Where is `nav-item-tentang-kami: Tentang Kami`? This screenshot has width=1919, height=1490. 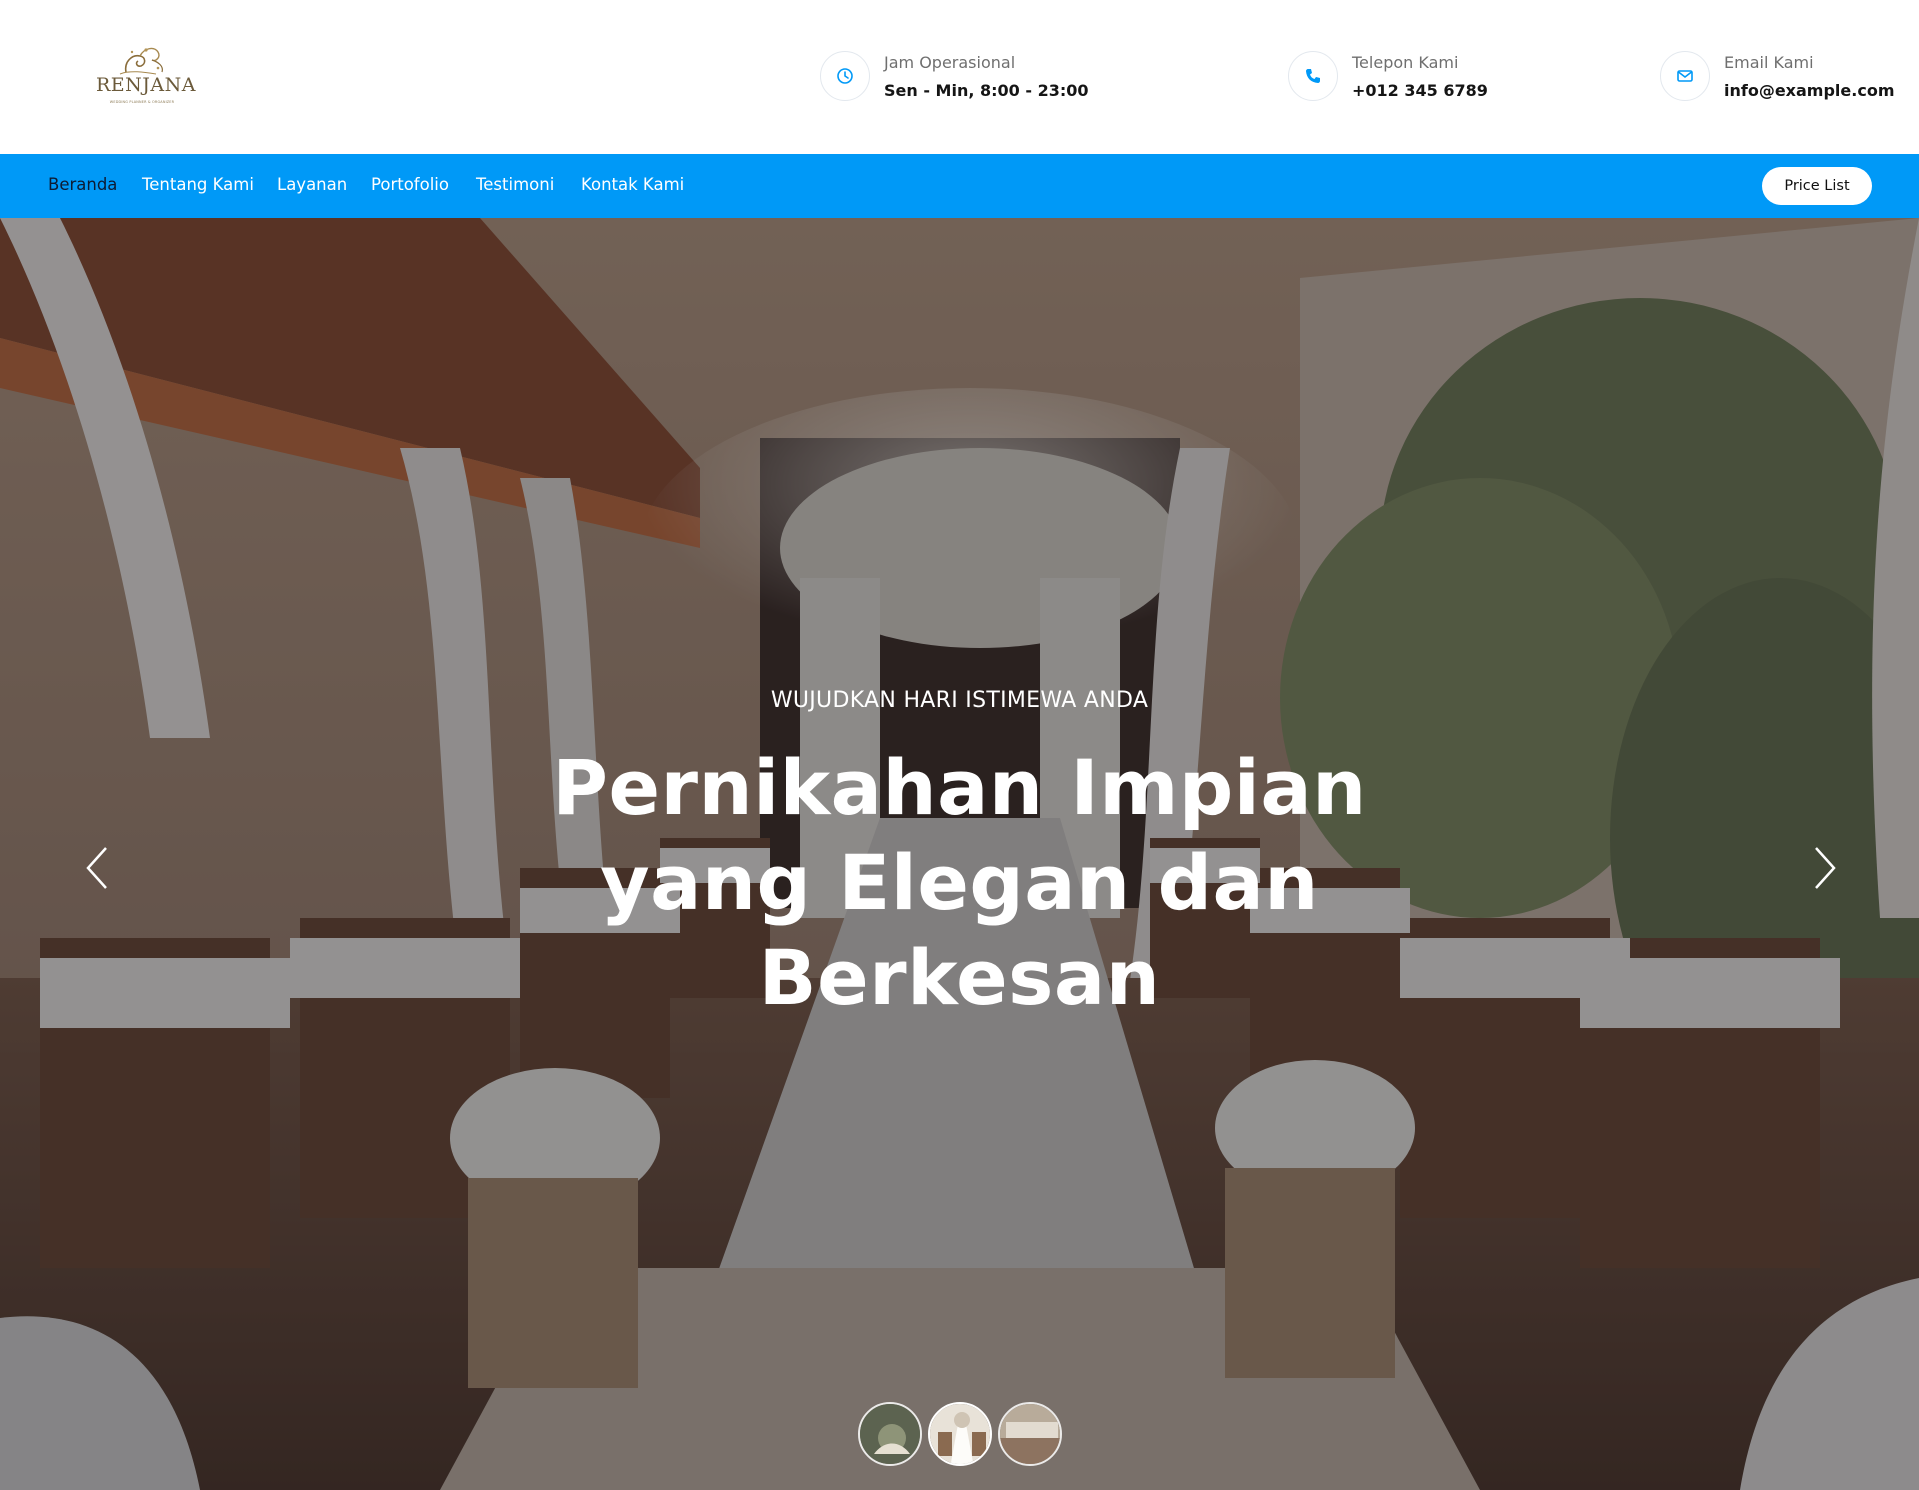
nav-item-tentang-kami: Tentang Kami is located at coordinates (198, 184).